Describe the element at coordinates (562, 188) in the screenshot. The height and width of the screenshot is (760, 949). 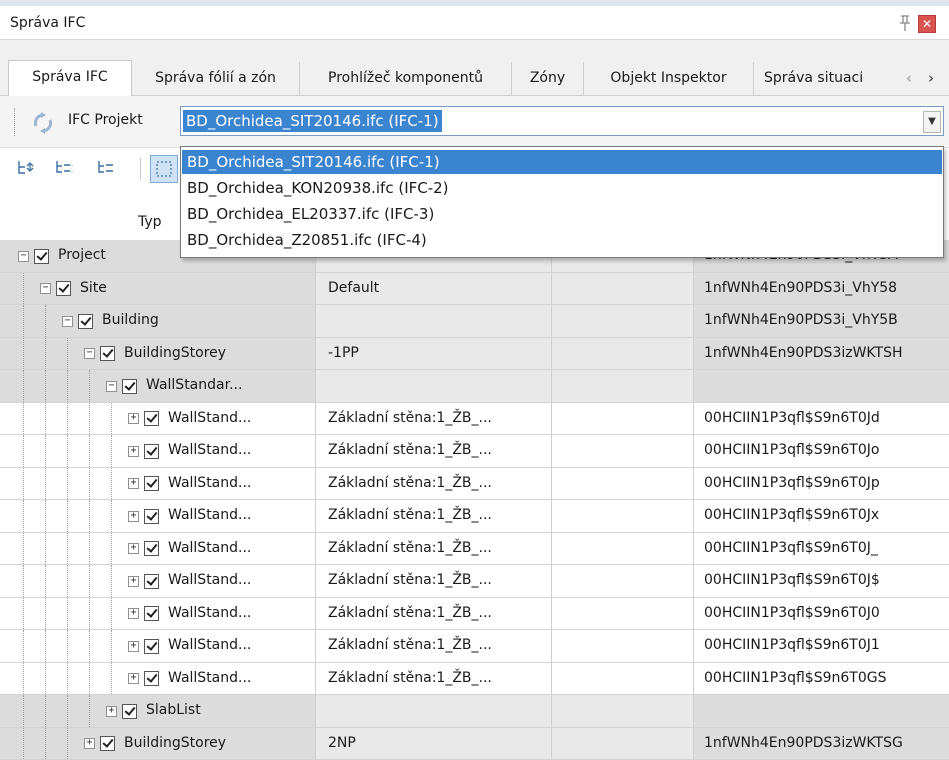
I see `project-option-2: BD_Orchidea_KON20938.ifc (IFC-2)` at that location.